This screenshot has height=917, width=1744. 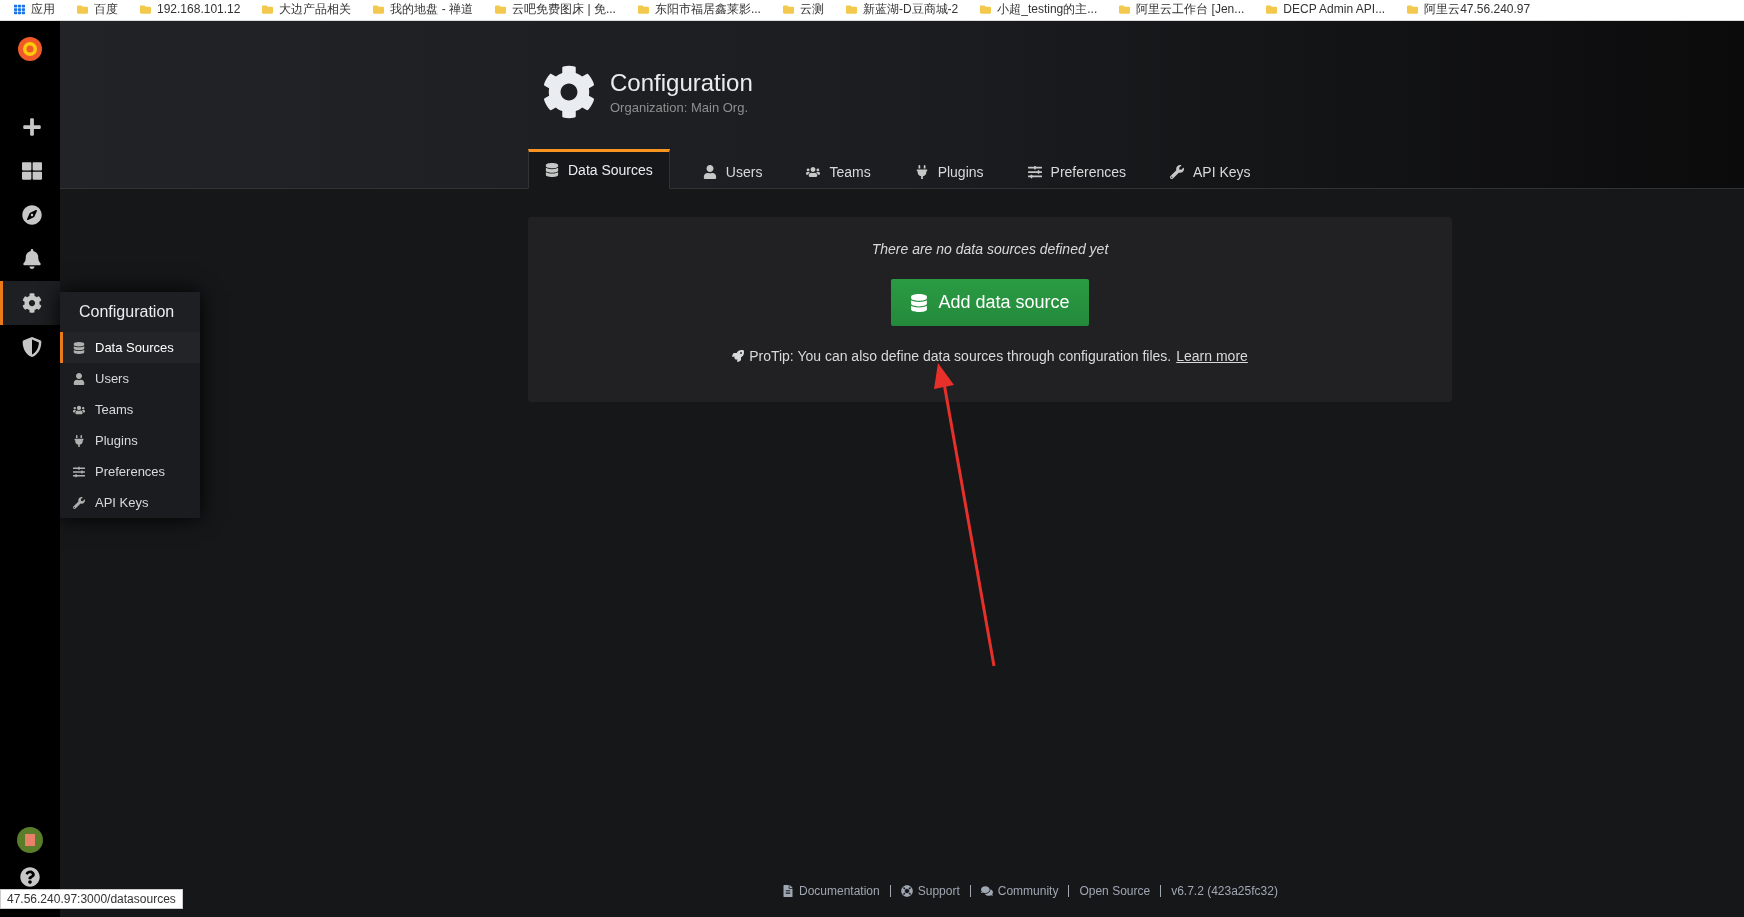 What do you see at coordinates (960, 356) in the screenshot?
I see `protip-text: ProTip: You can also define data sources through configuration files.` at bounding box center [960, 356].